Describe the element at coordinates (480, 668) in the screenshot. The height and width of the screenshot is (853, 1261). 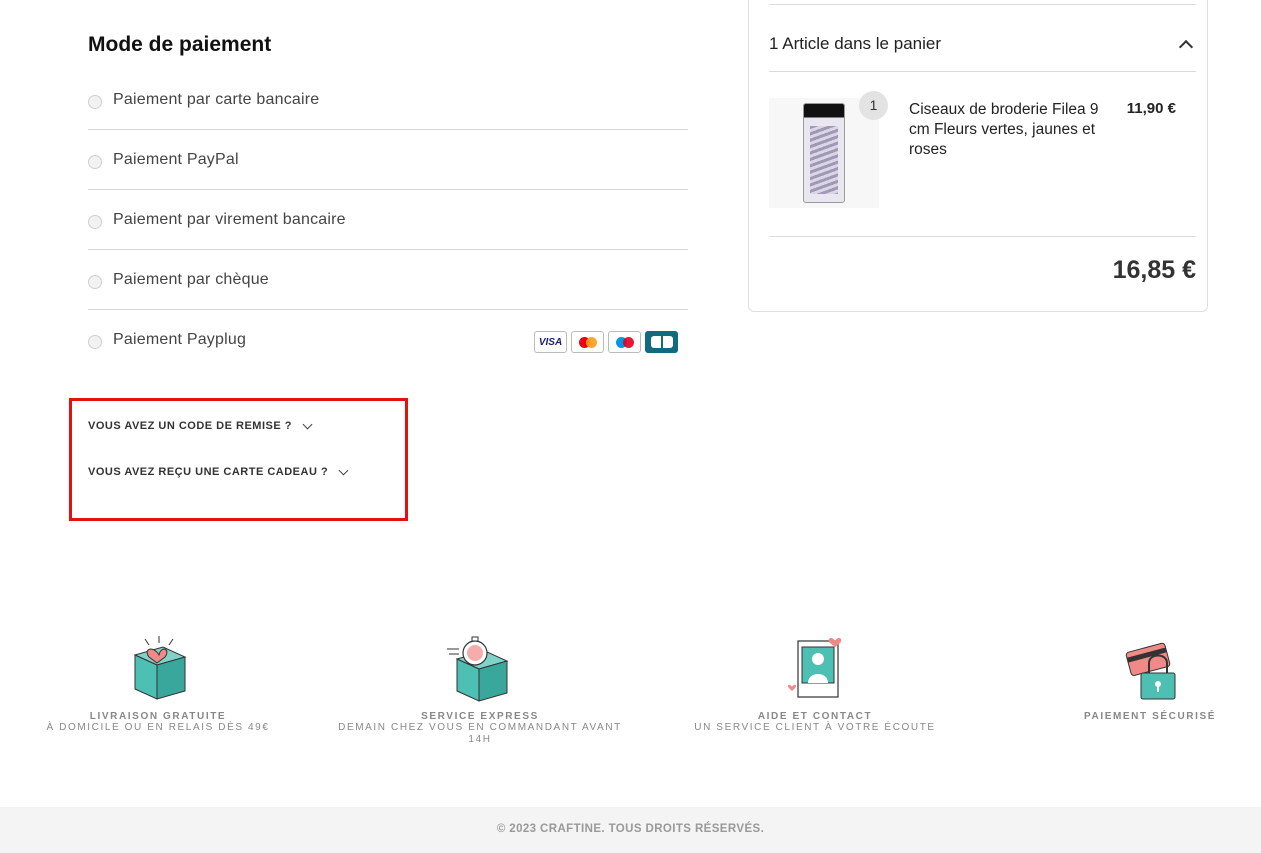
I see `express-box-stopwatch-icon` at that location.